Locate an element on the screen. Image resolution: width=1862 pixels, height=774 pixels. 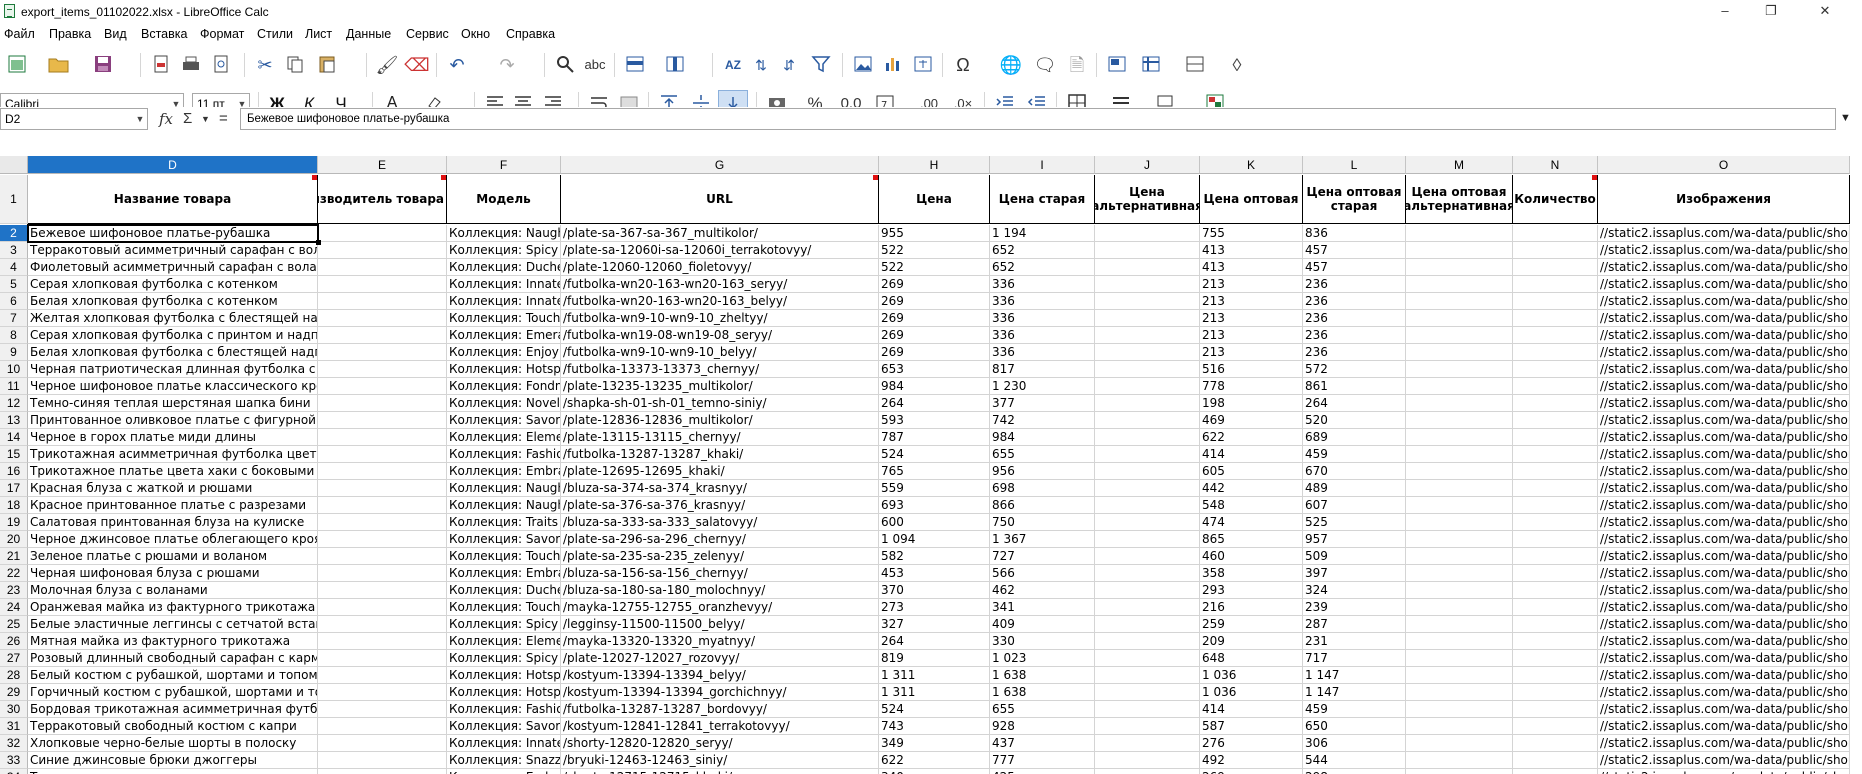
freeze-rows-columns-icon is located at coordinates (1151, 65).